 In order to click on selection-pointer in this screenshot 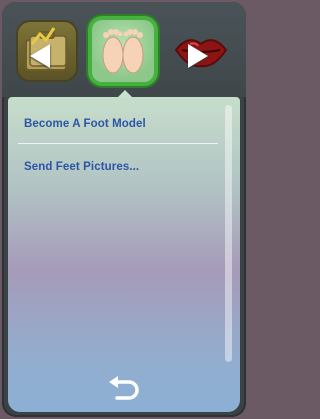, I will do `click(125, 93)`.